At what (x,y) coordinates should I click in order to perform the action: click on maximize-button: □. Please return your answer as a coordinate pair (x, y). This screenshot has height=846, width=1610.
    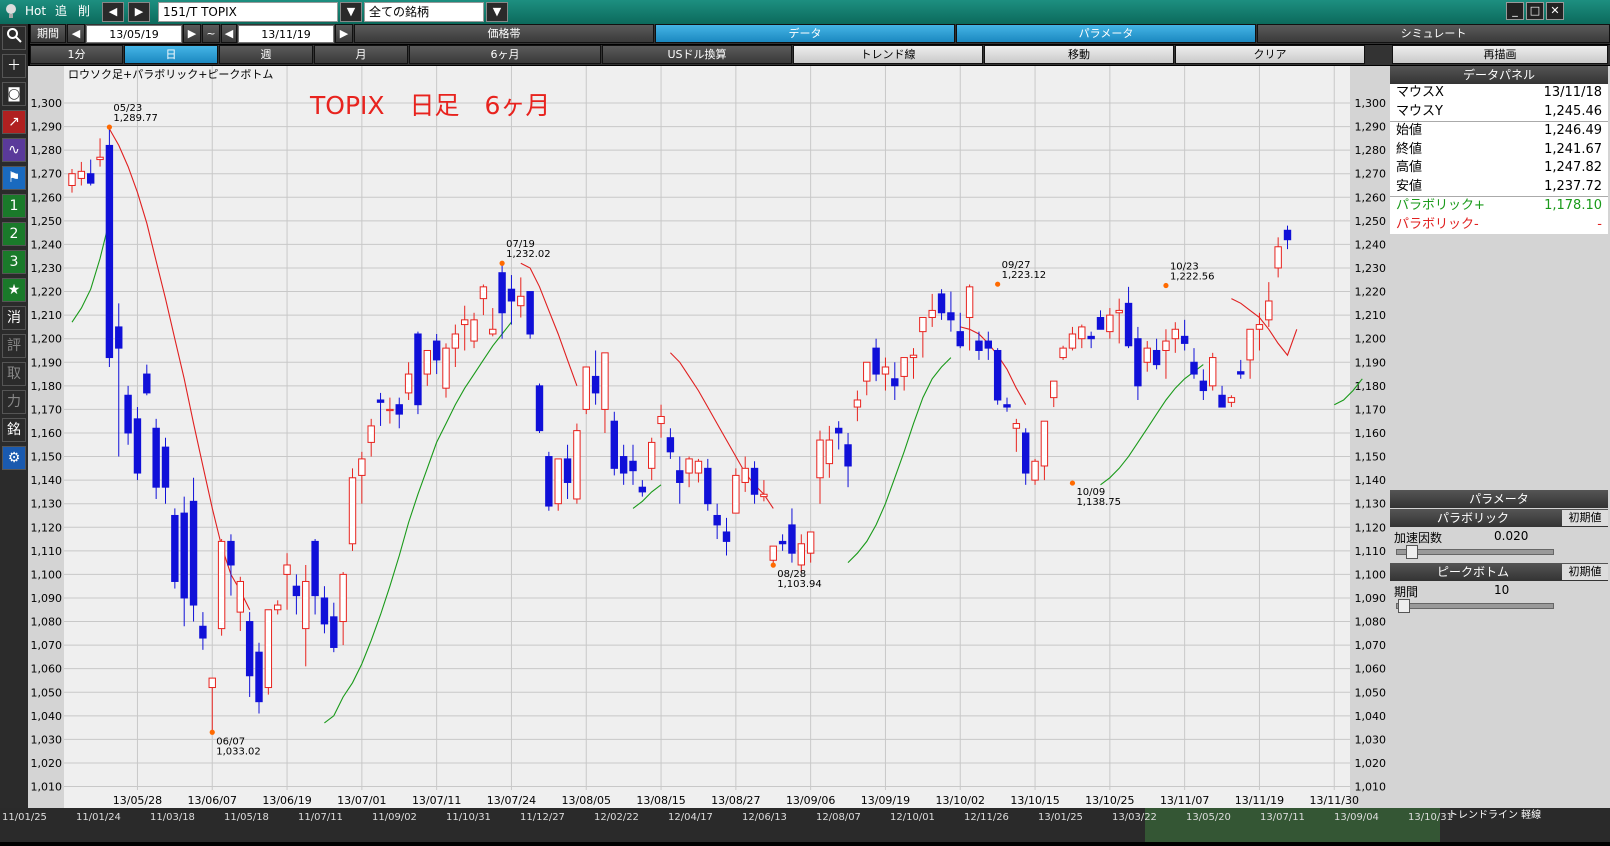
    Looking at the image, I should click on (1535, 11).